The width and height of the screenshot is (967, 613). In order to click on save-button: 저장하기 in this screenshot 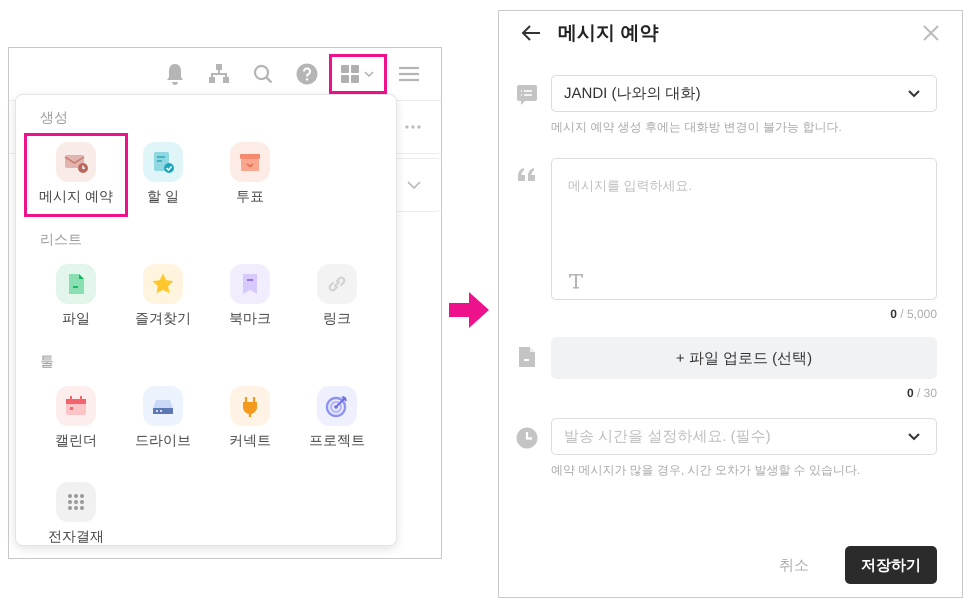, I will do `click(891, 565)`.